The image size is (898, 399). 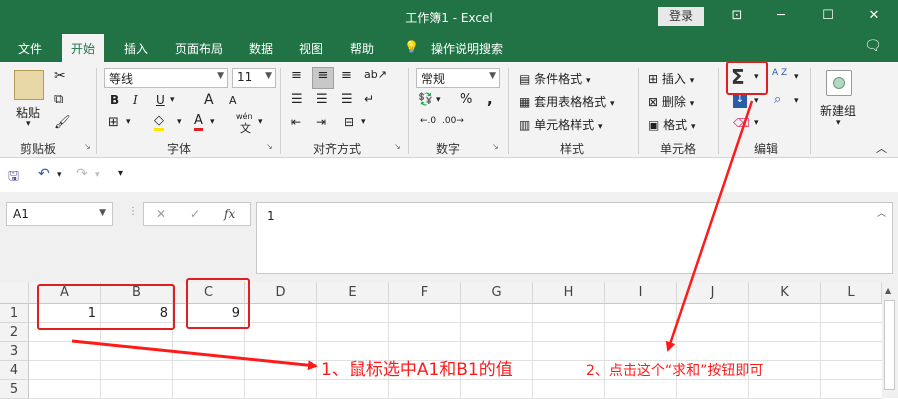 What do you see at coordinates (194, 355) in the screenshot?
I see `arrow-to-step1` at bounding box center [194, 355].